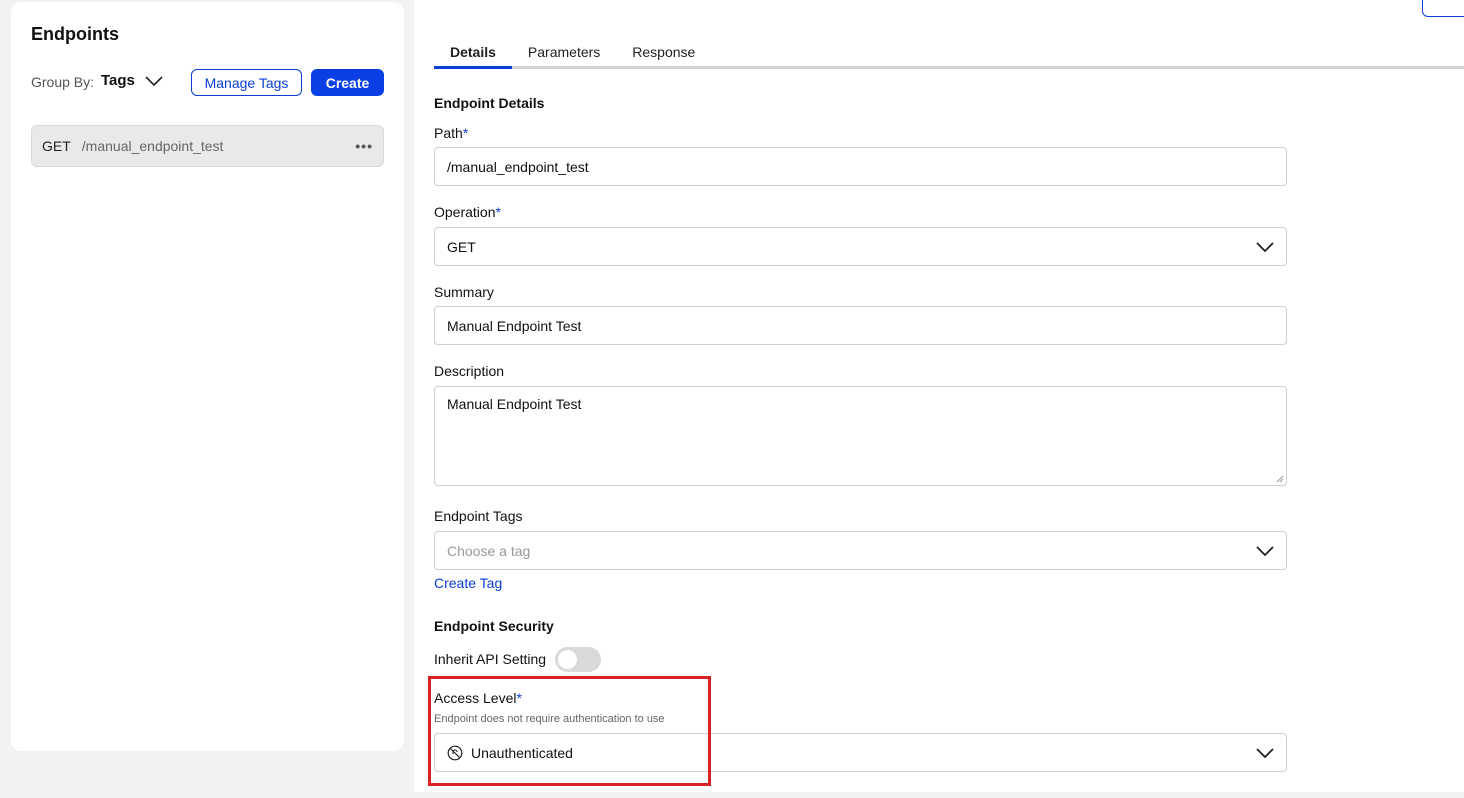 Image resolution: width=1464 pixels, height=798 pixels. I want to click on endpoint-tags-label: Endpoint Tags, so click(478, 516).